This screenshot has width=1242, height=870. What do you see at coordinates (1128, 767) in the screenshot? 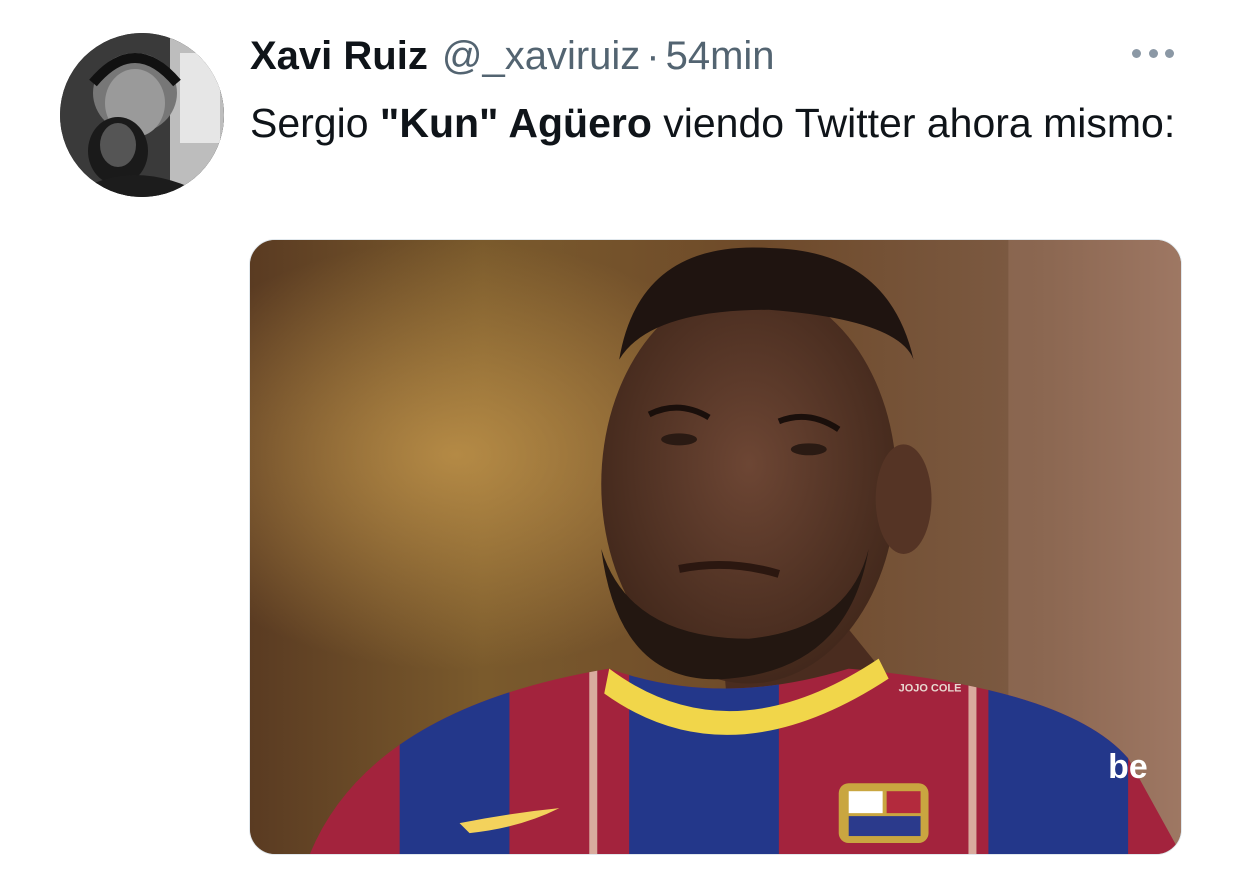
I see `sponsor-text: be` at bounding box center [1128, 767].